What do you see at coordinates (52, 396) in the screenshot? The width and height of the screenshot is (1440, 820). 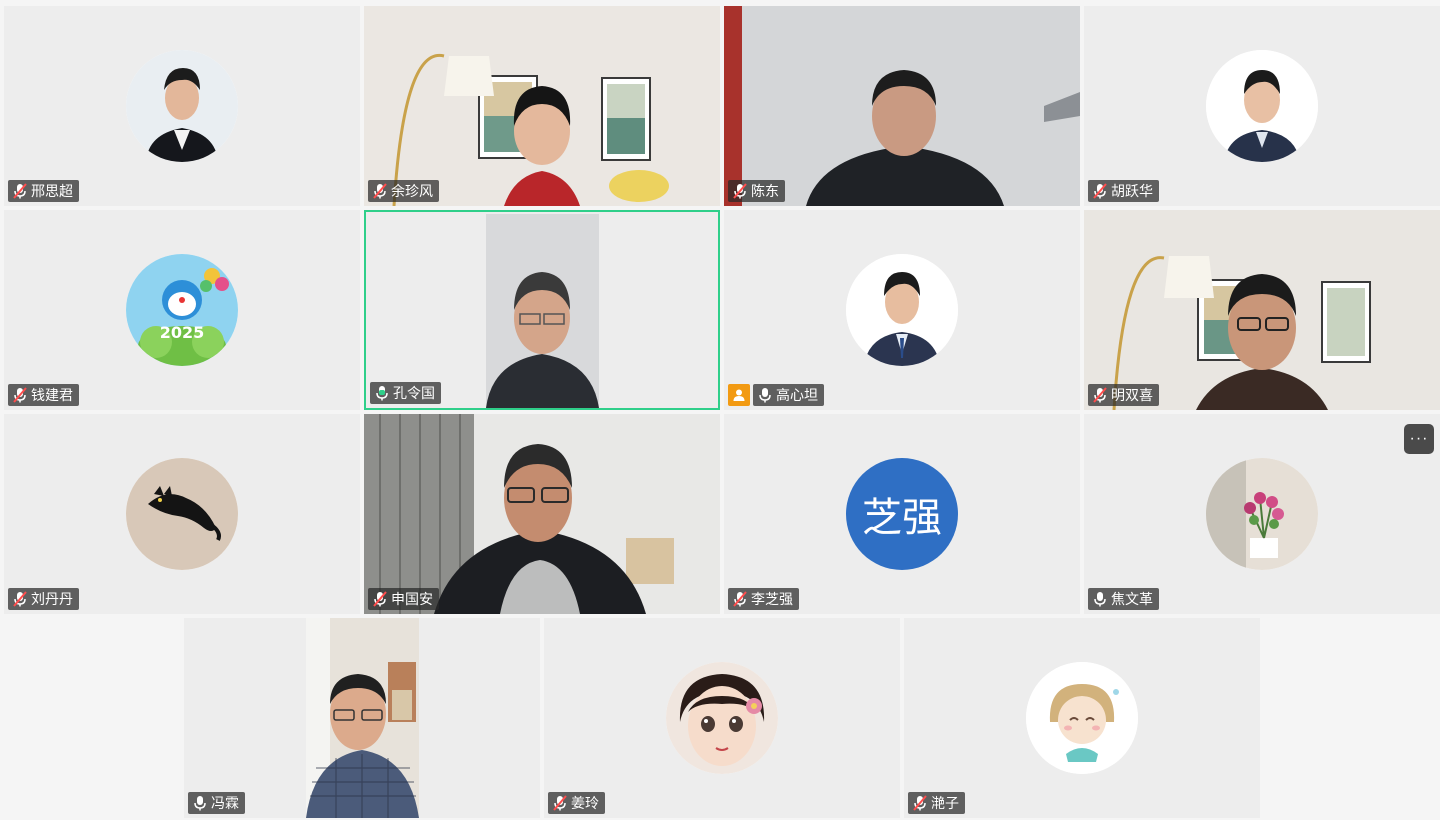 I see `participant-name: 钱建君` at bounding box center [52, 396].